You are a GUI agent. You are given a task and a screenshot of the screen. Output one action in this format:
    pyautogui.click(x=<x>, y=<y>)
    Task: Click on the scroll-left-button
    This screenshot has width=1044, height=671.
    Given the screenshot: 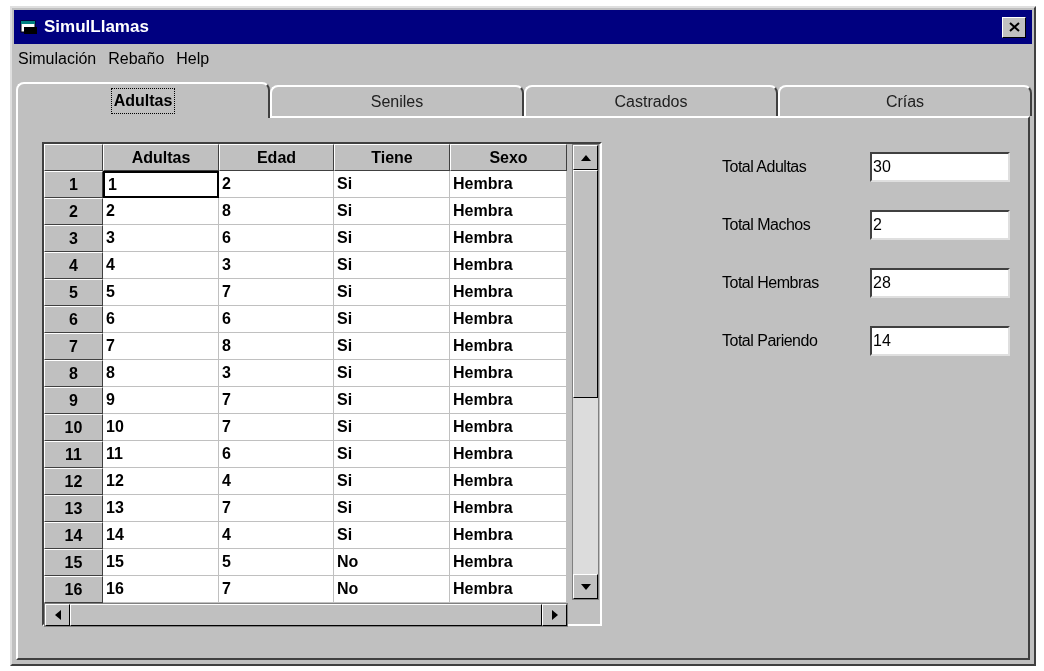 What is the action you would take?
    pyautogui.click(x=57, y=615)
    